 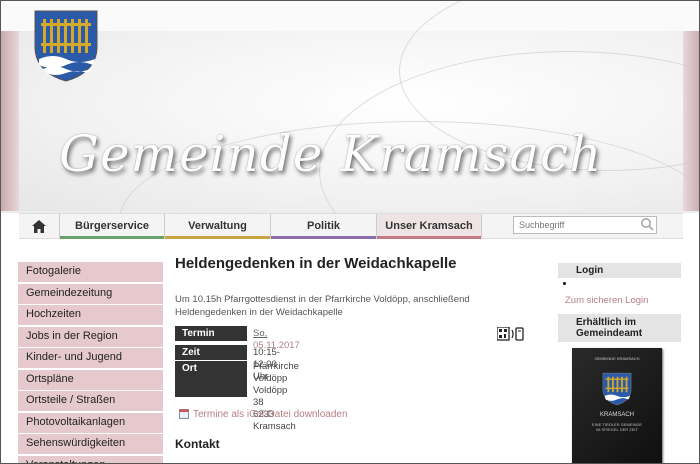 I want to click on search-icon, so click(x=647, y=224).